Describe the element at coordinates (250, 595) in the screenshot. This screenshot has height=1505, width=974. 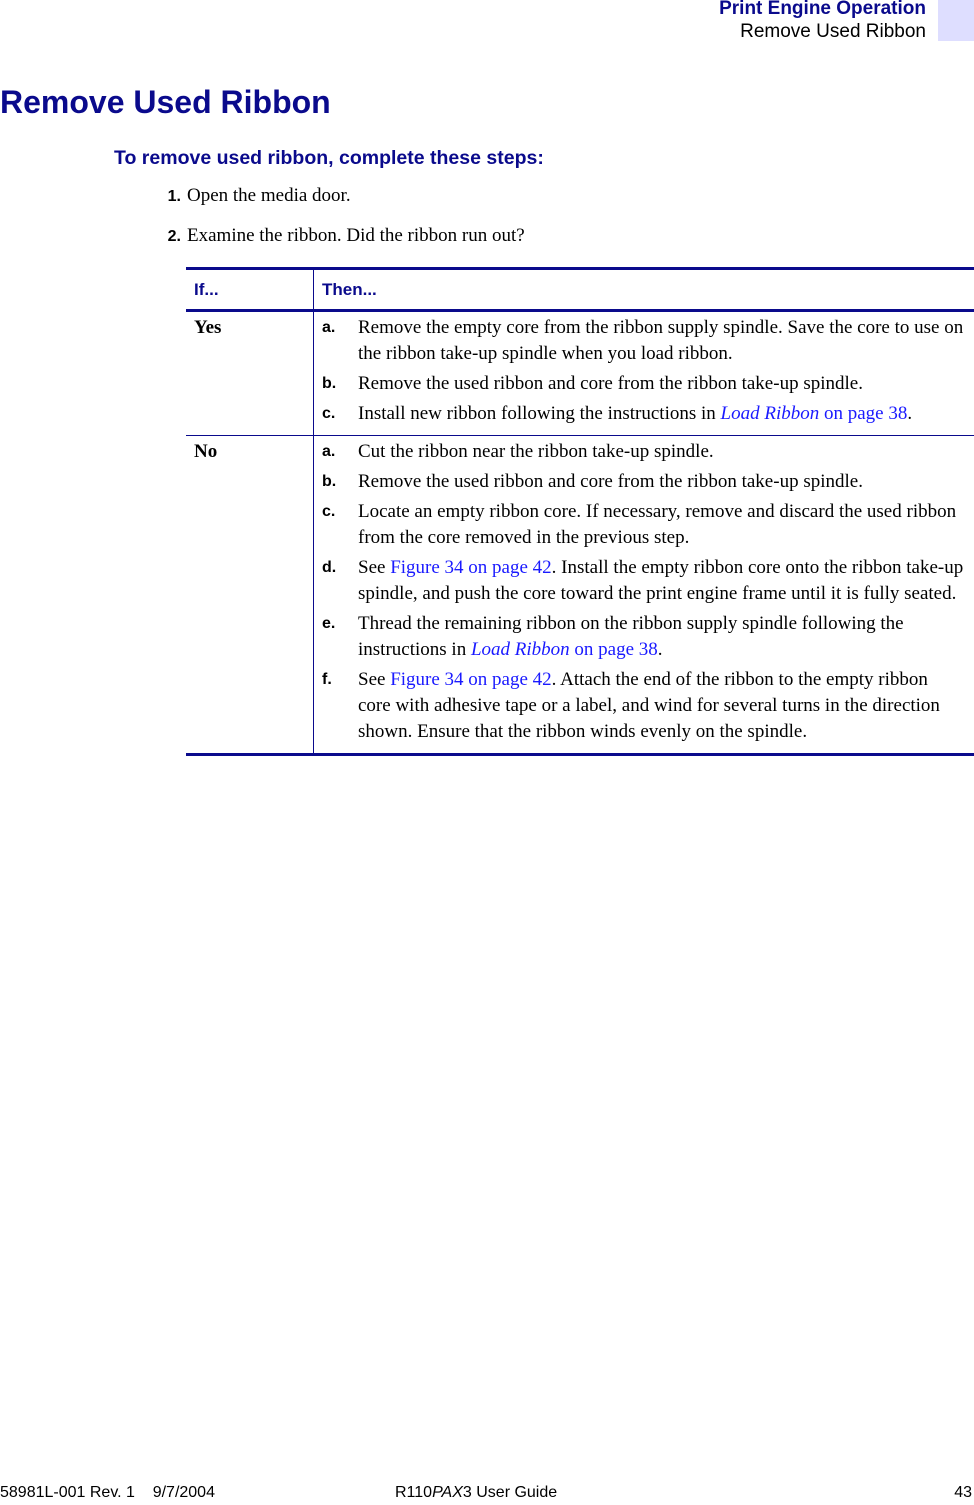
I see `condition-cell: No` at that location.